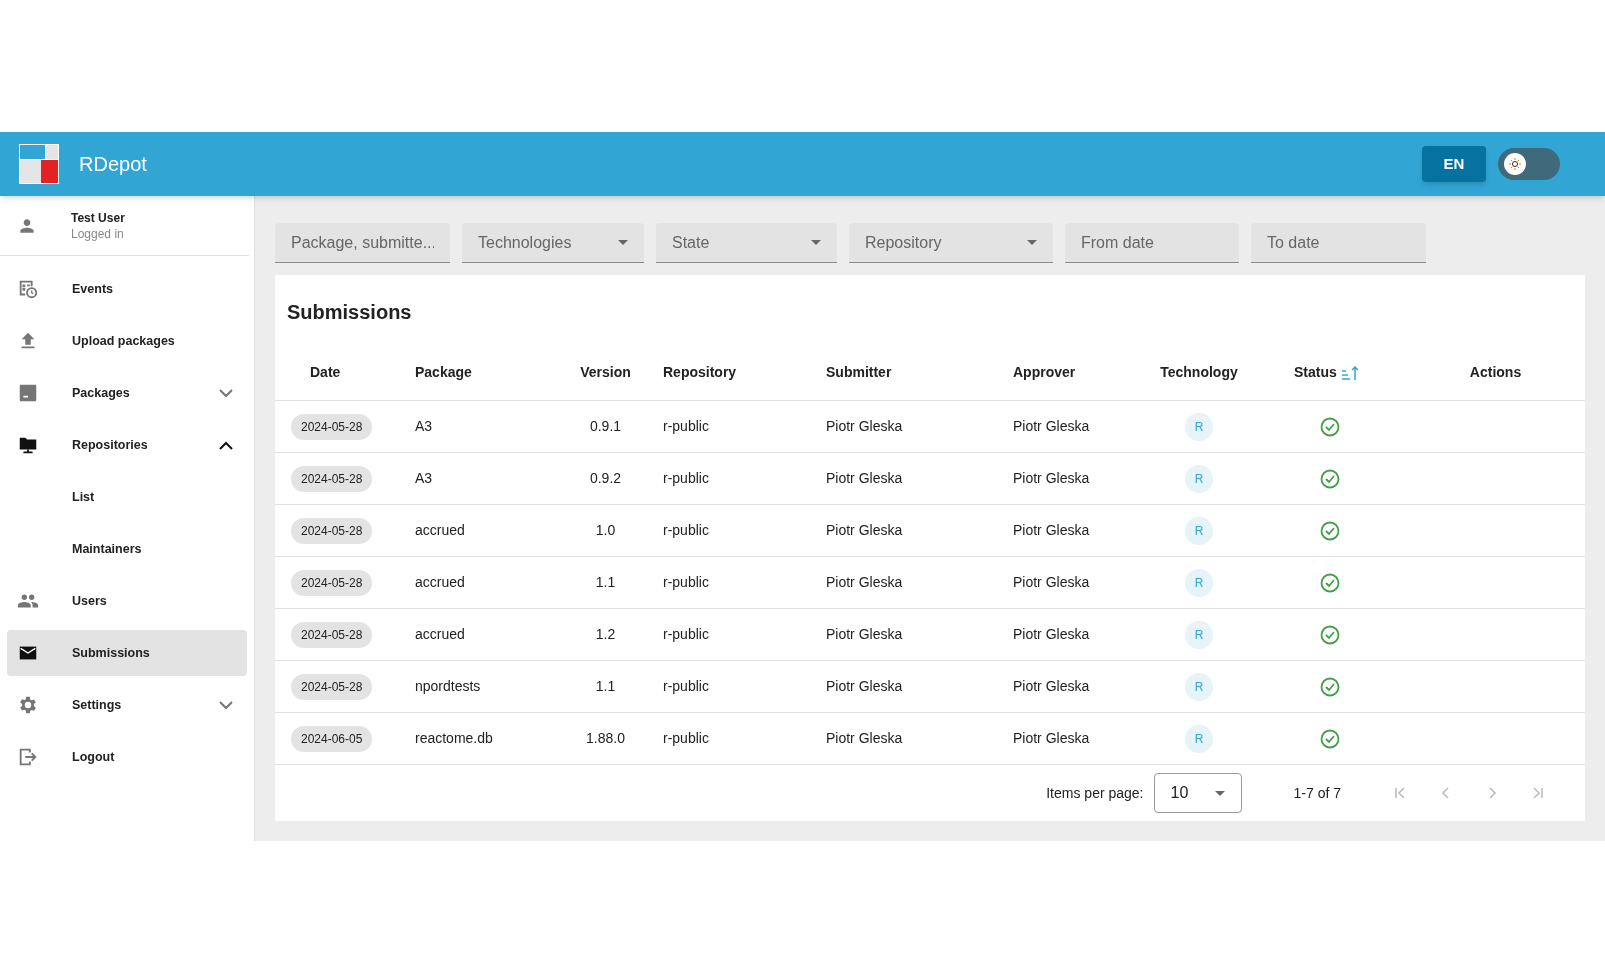 The width and height of the screenshot is (1605, 973). Describe the element at coordinates (1338, 243) in the screenshot. I see `filter-field: To date` at that location.